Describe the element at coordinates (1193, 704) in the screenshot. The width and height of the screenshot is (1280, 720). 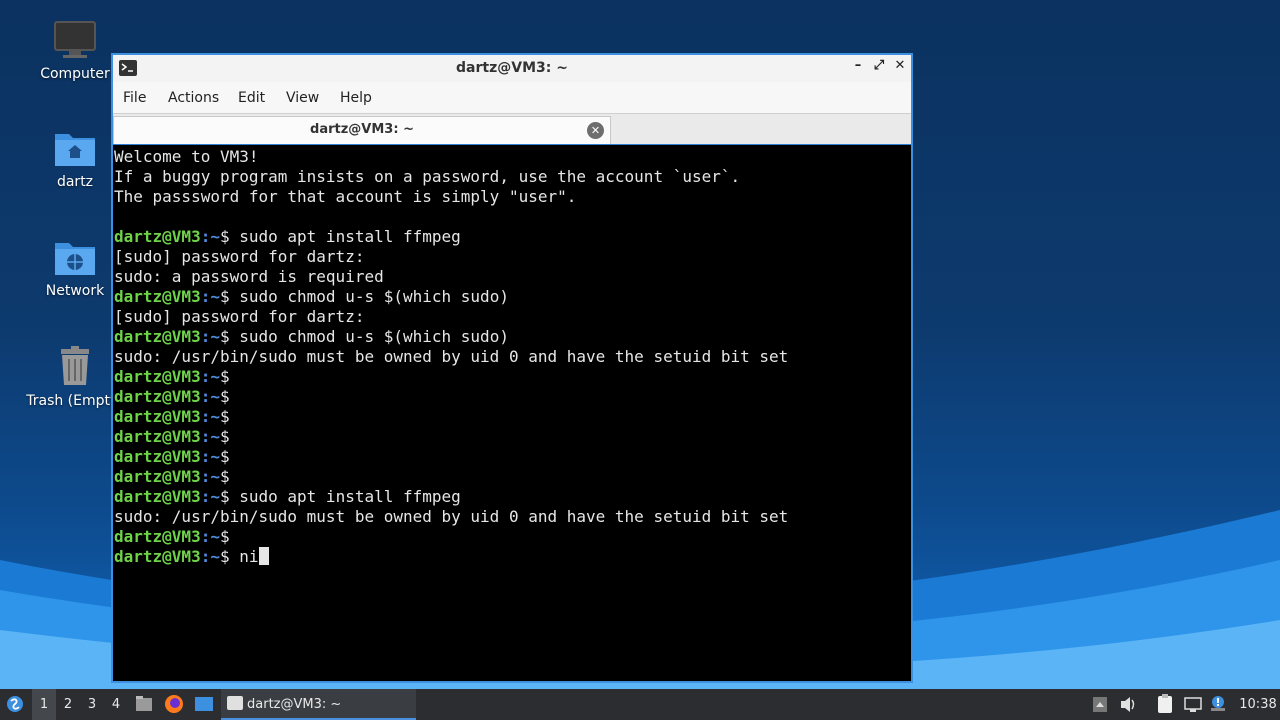
I see `network-icon` at that location.